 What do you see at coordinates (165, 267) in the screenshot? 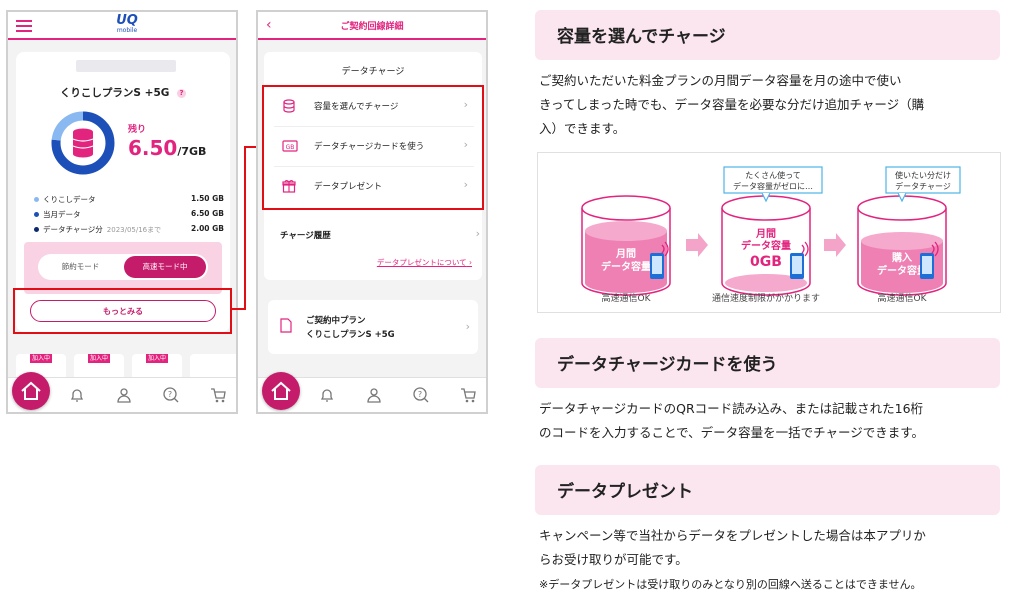
I see `fast-mode-option: 高速モード中` at bounding box center [165, 267].